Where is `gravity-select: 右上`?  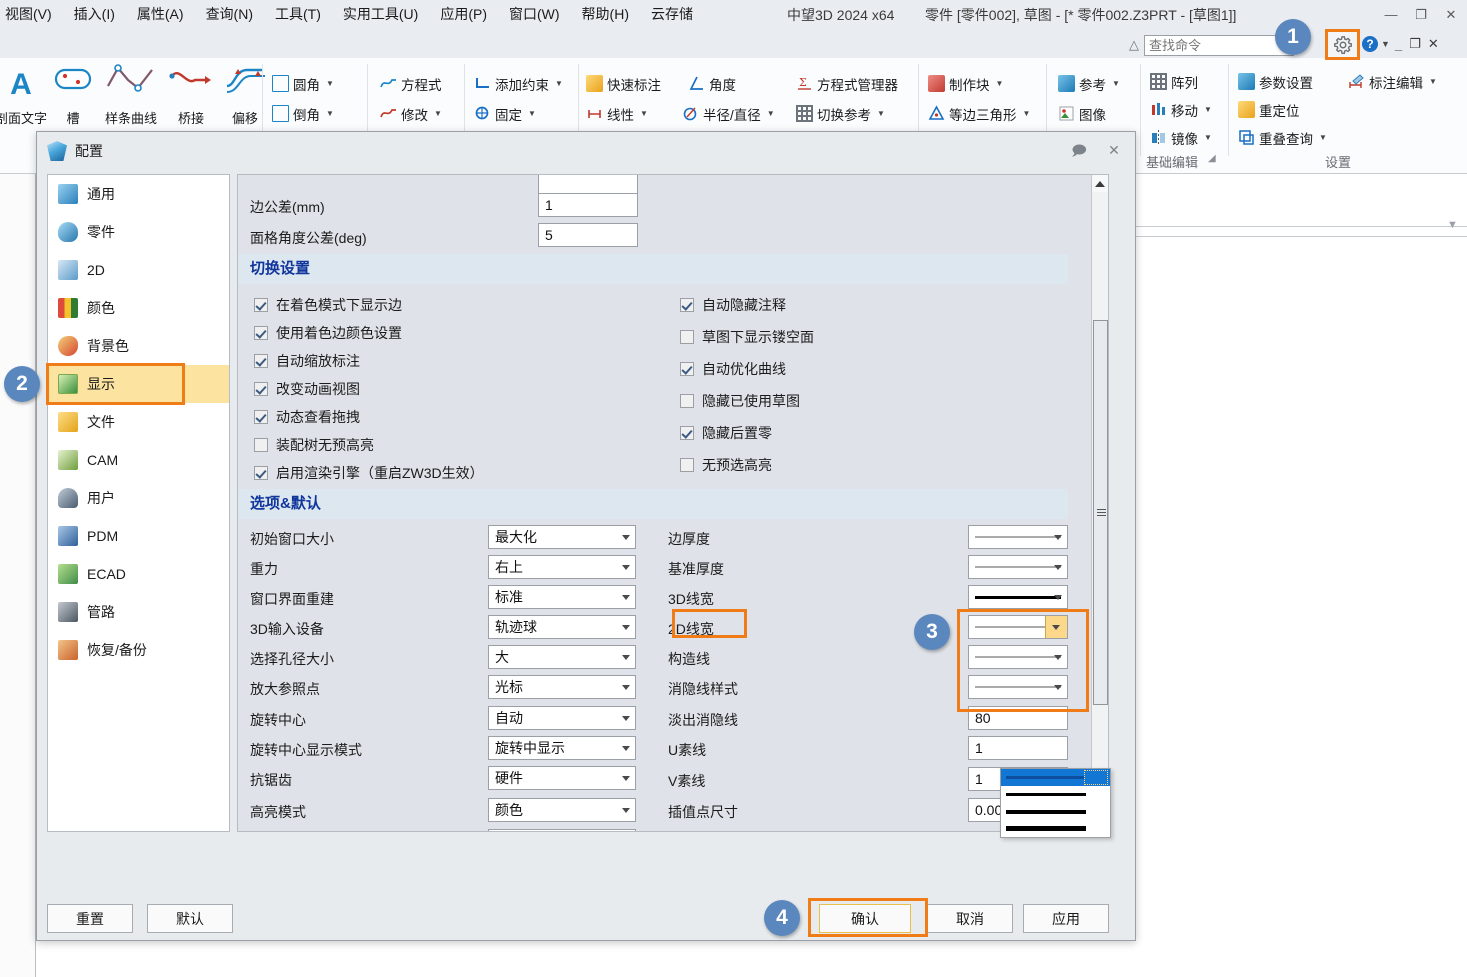
gravity-select: 右上 is located at coordinates (562, 567).